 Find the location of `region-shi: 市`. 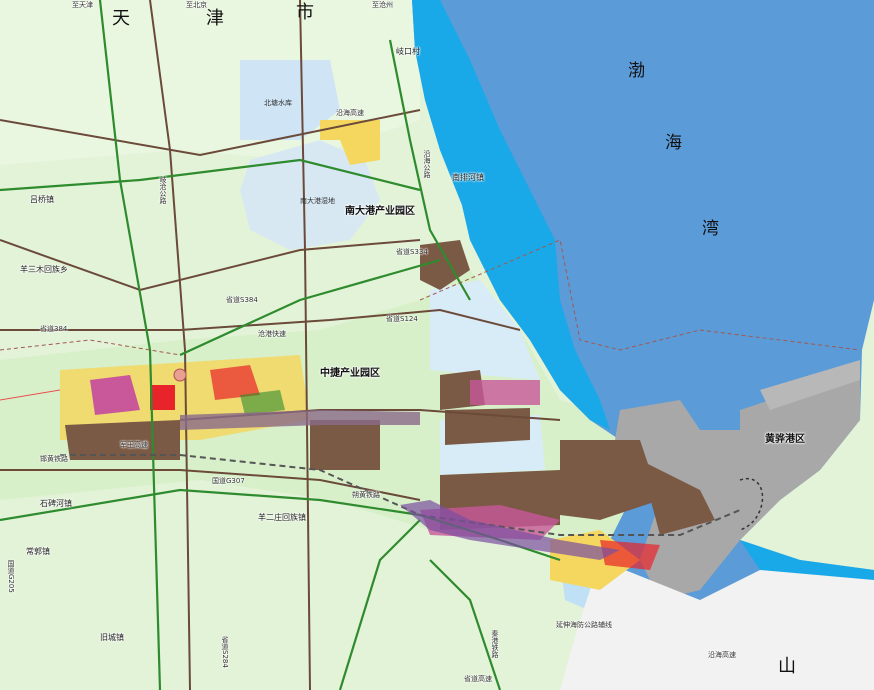

region-shi: 市 is located at coordinates (305, 12).